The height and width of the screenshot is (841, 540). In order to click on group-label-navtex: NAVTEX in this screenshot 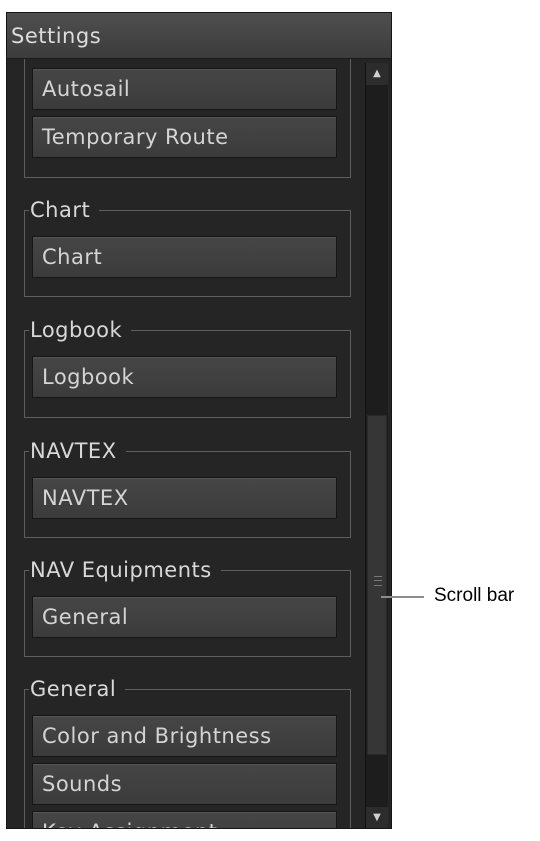, I will do `click(77, 451)`.